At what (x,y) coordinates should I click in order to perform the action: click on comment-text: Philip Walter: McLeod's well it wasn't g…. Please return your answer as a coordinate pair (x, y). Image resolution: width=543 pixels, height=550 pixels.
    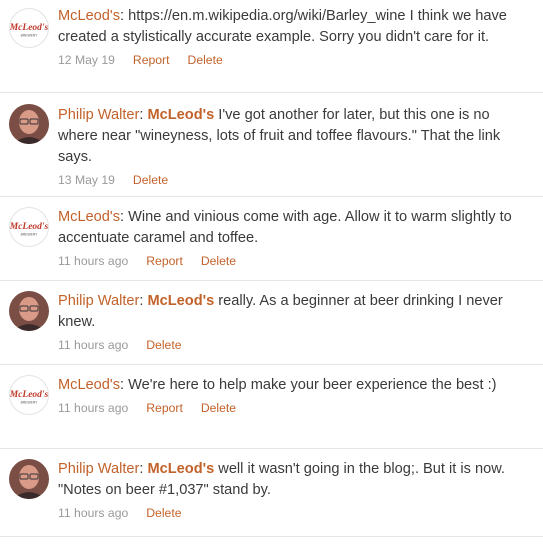
    Looking at the image, I should click on (281, 479).